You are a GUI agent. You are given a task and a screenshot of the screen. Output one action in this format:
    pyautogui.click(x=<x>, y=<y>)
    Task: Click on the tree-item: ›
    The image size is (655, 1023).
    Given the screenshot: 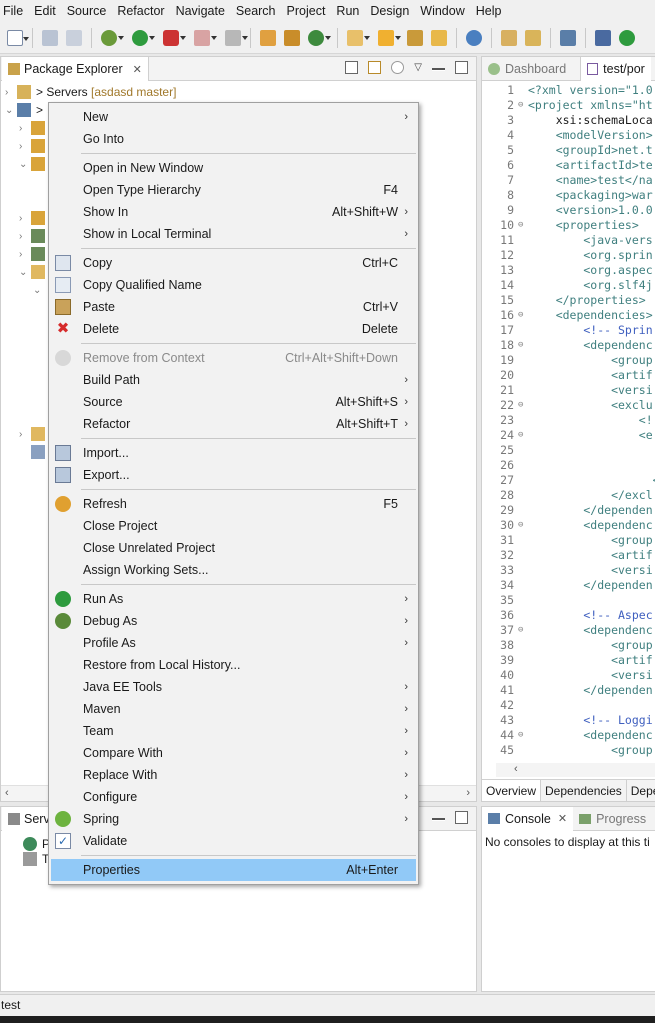 What is the action you would take?
    pyautogui.click(x=27, y=434)
    